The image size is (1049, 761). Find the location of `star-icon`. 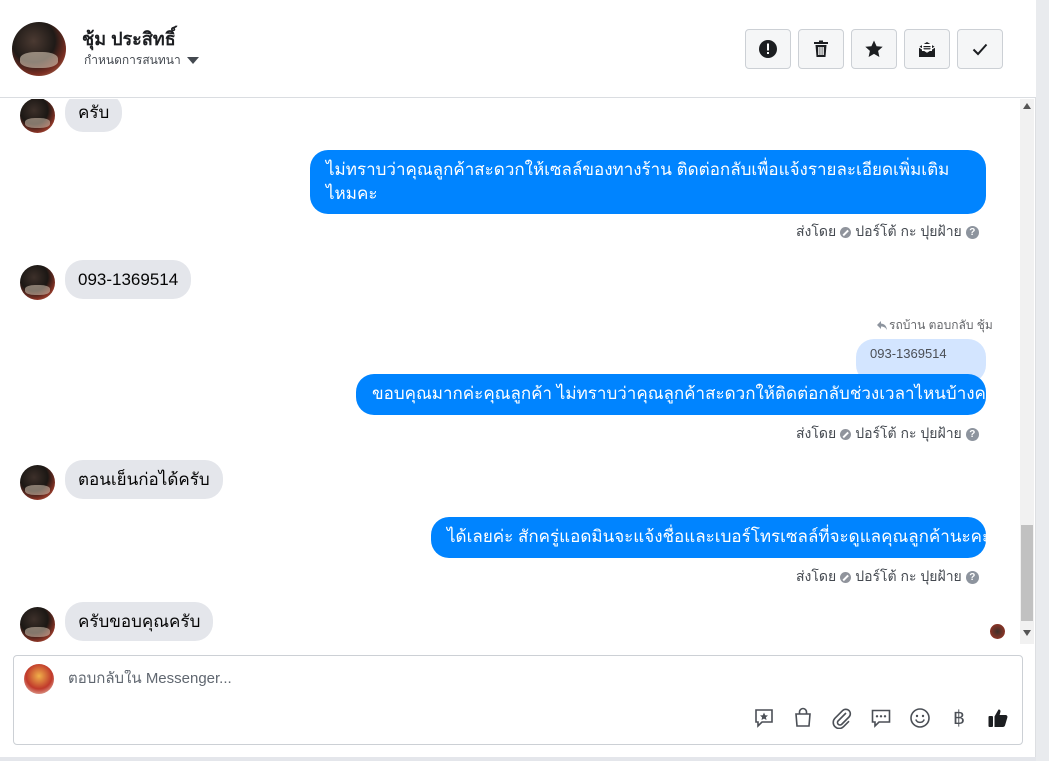

star-icon is located at coordinates (874, 48).